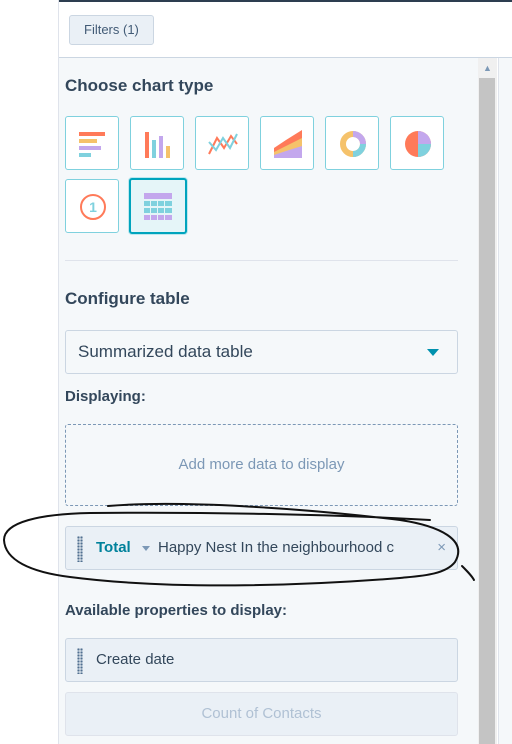 The image size is (512, 744). I want to click on chart-type-vertical-bar, so click(157, 143).